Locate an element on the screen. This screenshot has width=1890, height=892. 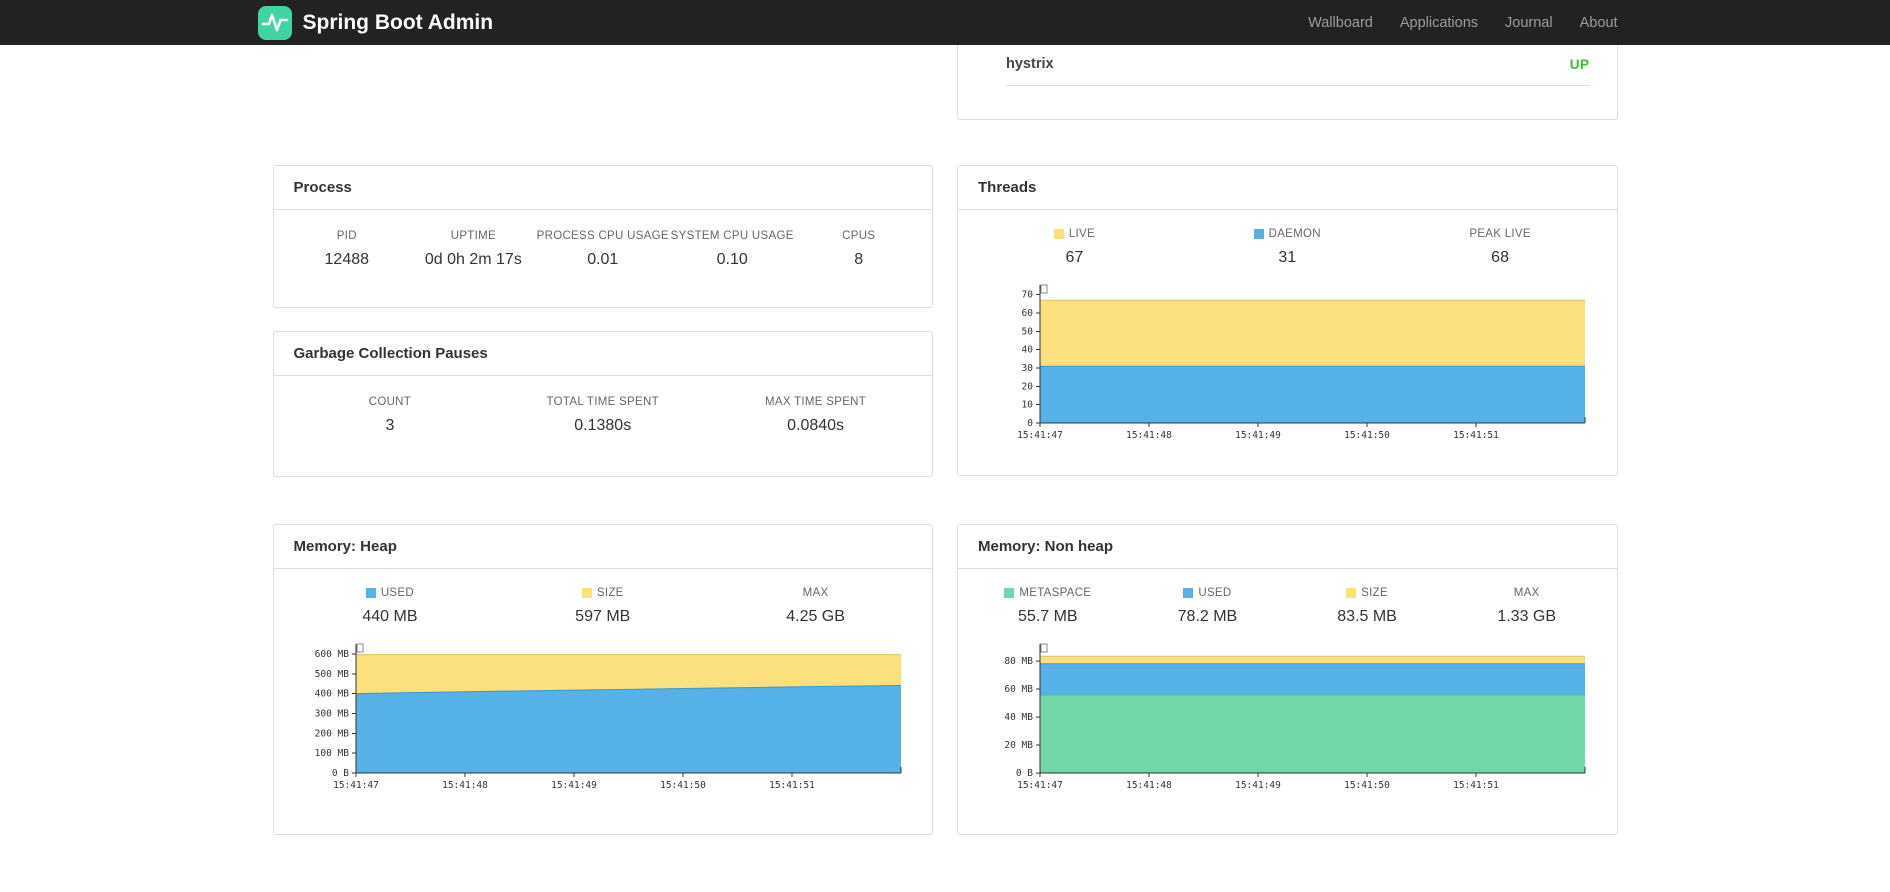
legend-value: 55.7 MB is located at coordinates (1048, 616).